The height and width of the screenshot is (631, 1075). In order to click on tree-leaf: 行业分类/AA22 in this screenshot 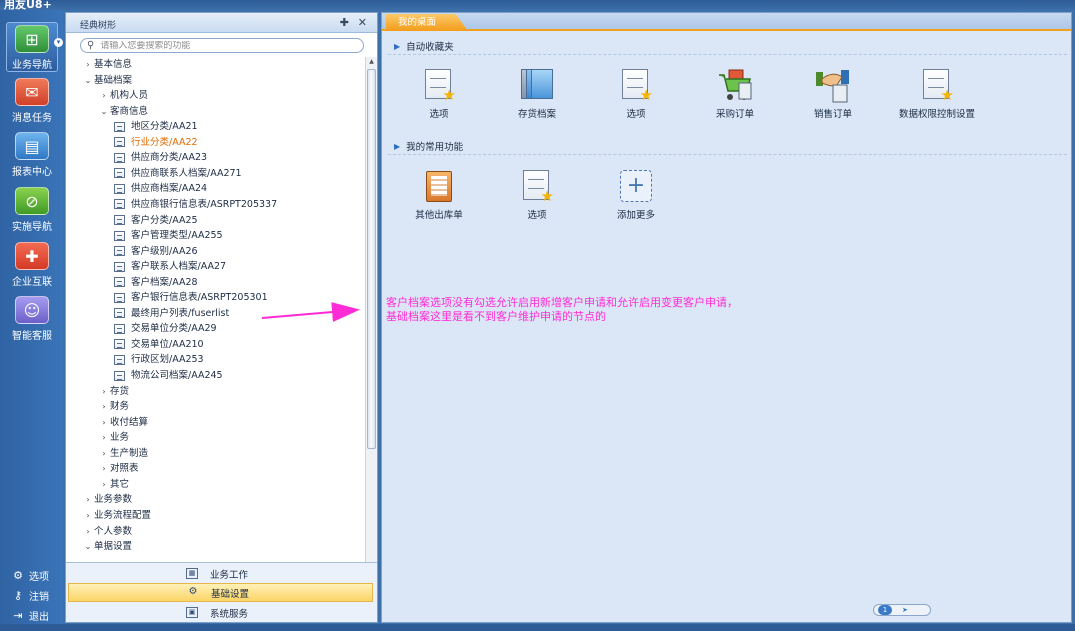, I will do `click(156, 142)`.